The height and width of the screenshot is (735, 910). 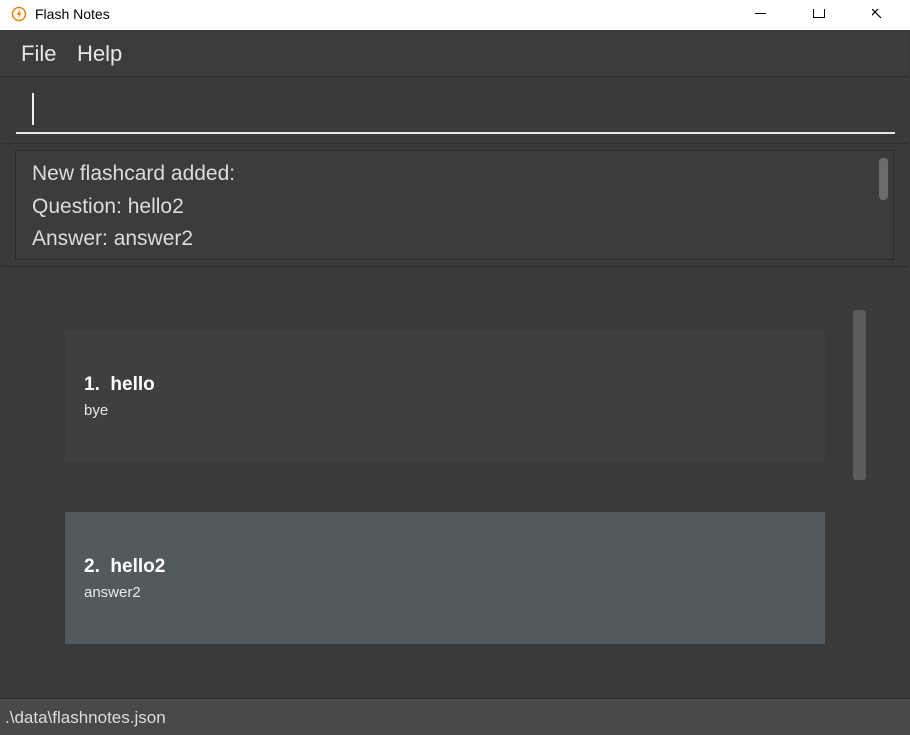 I want to click on flashcard-index: 2., so click(x=92, y=566).